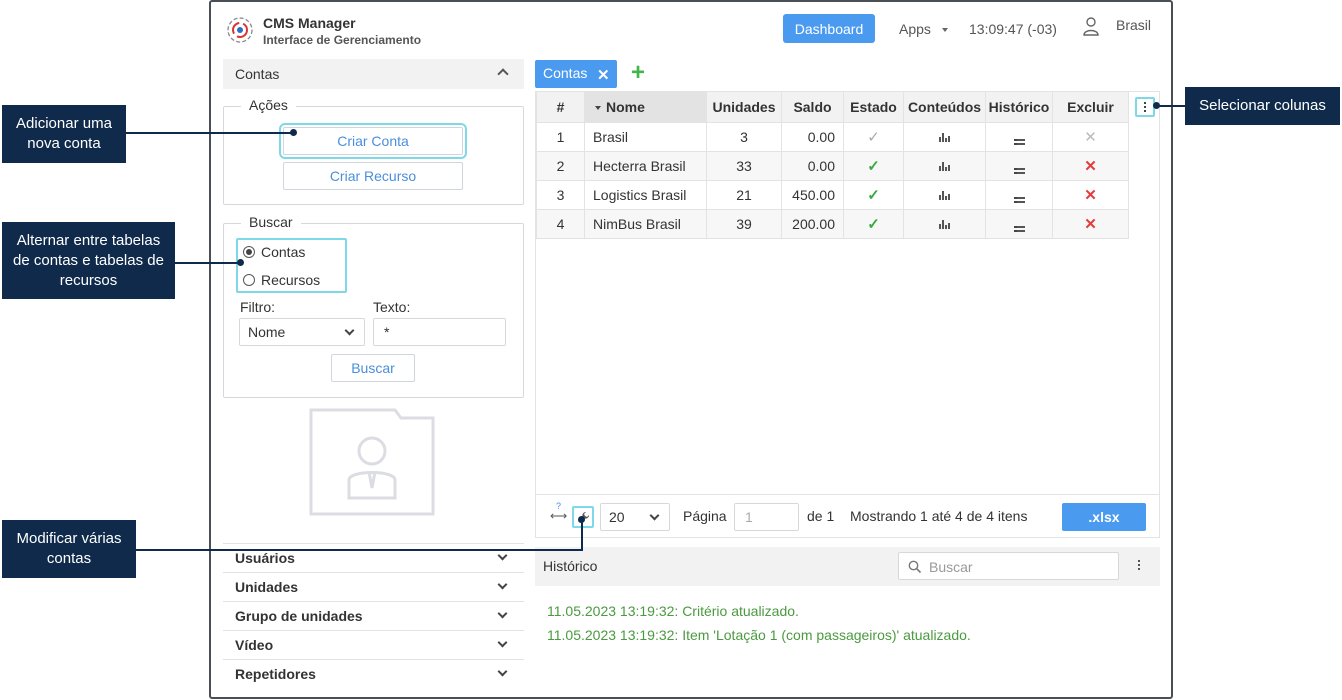 This screenshot has width=1342, height=700. I want to click on app-title: CMS Manager, so click(309, 23).